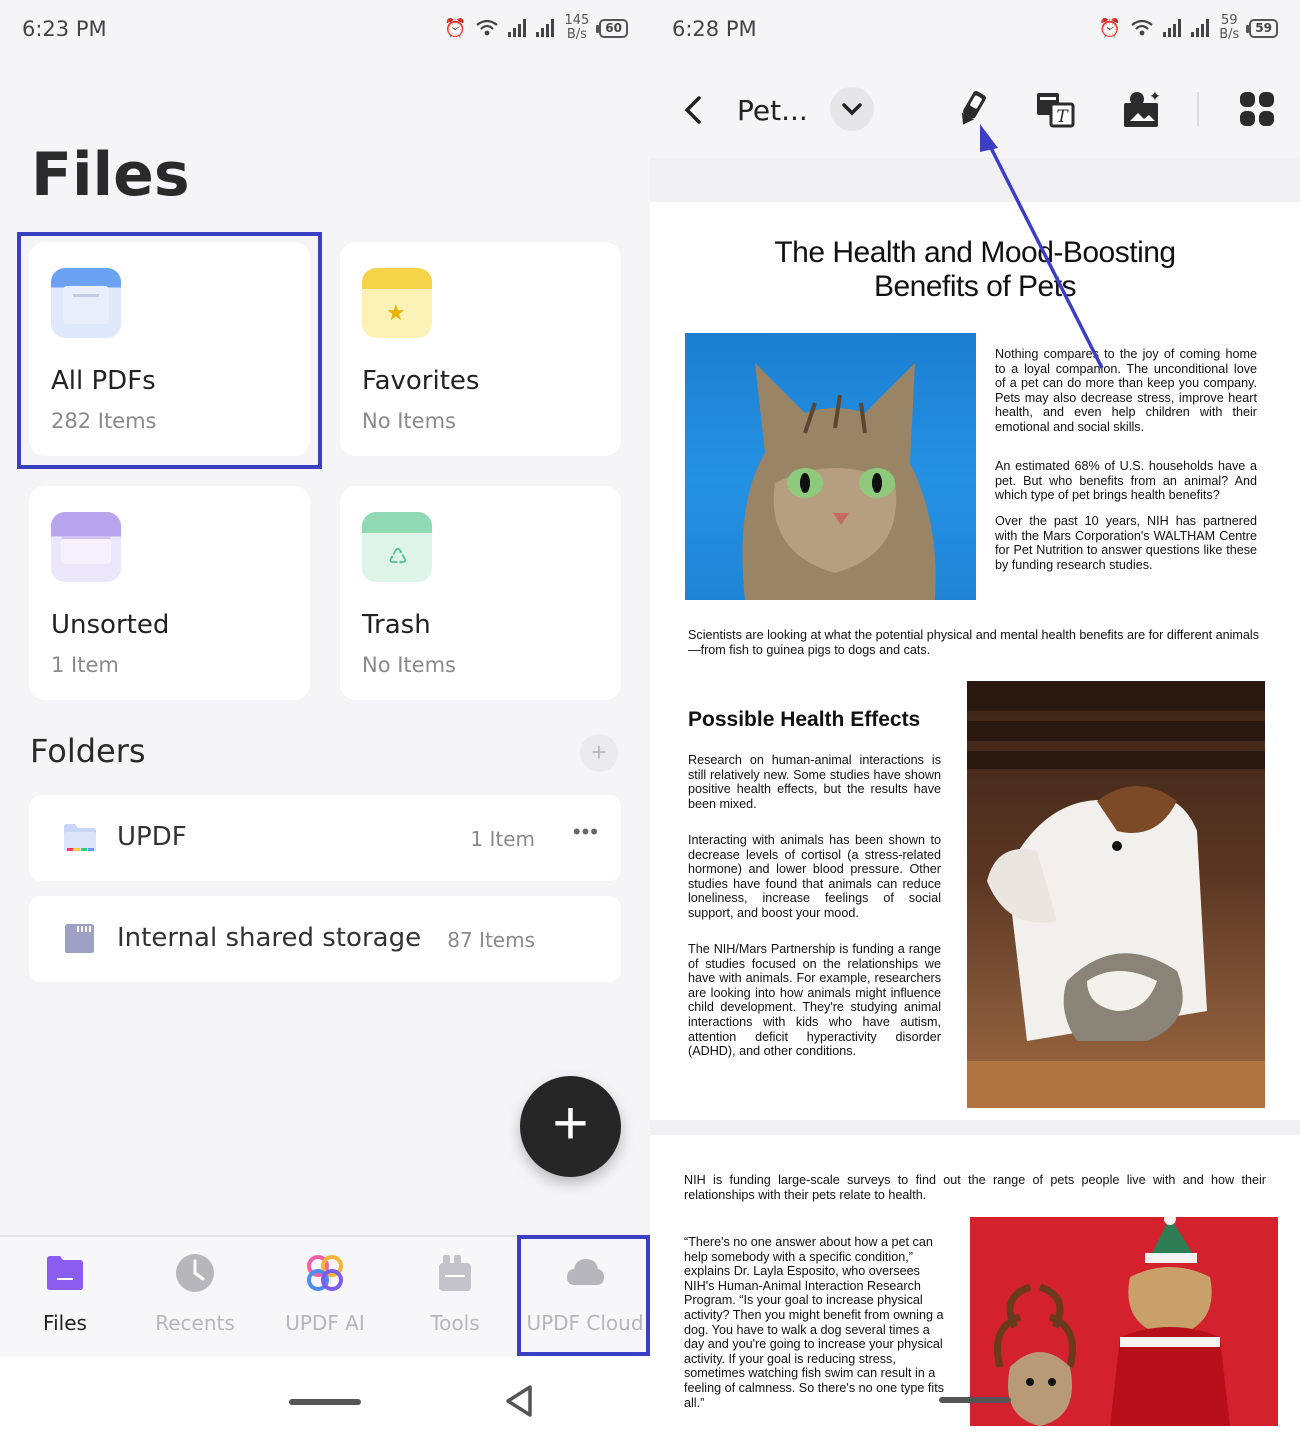  Describe the element at coordinates (975, 30) in the screenshot. I see `status-bar: 6:28 PM ⏰ 59 B/s 59` at that location.